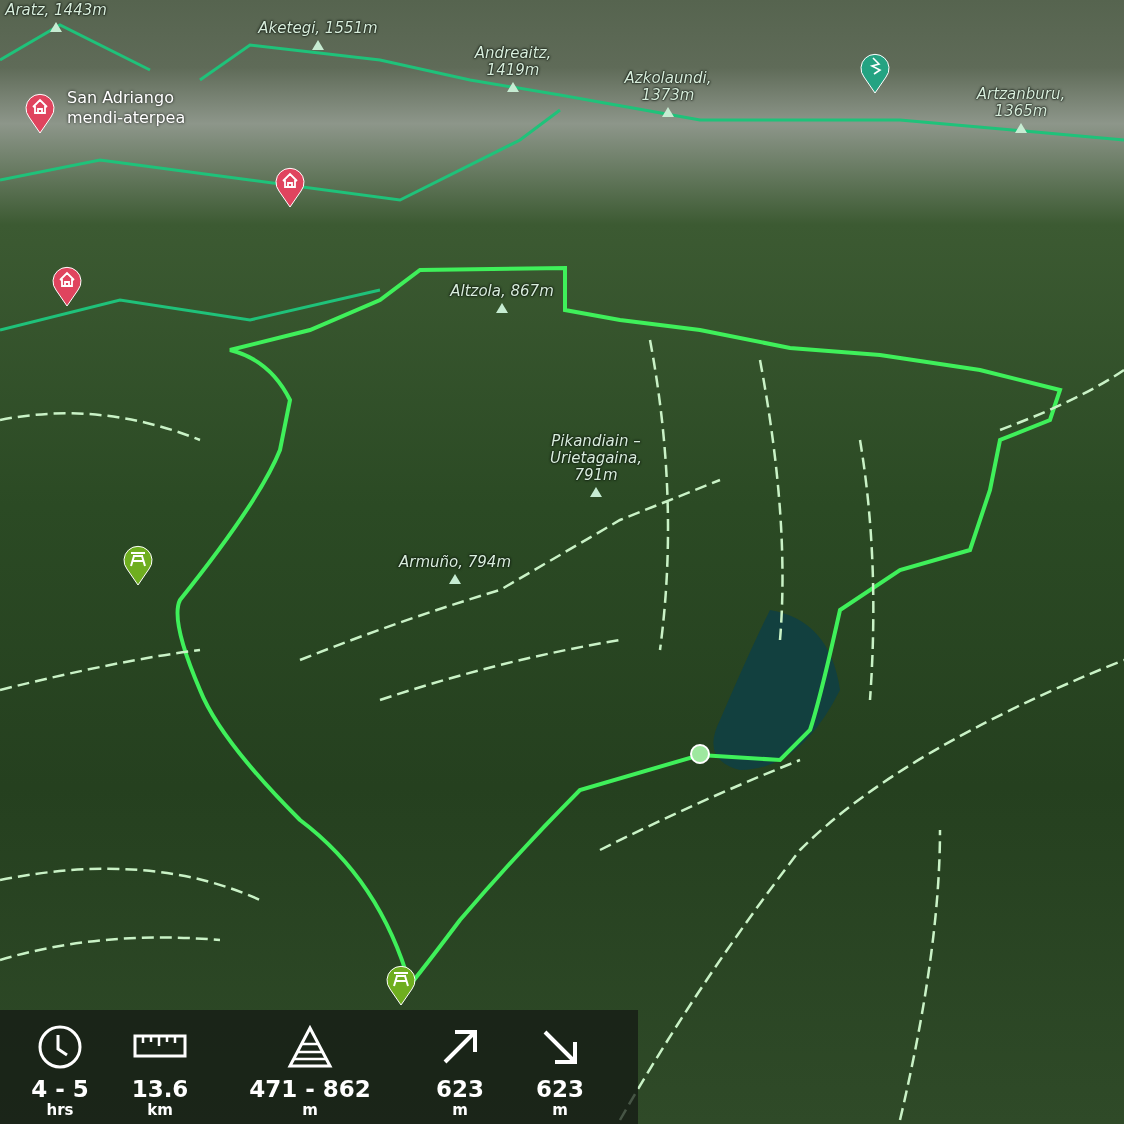 The image size is (1124, 1124). What do you see at coordinates (160, 1110) in the screenshot?
I see `stat-unit: km` at bounding box center [160, 1110].